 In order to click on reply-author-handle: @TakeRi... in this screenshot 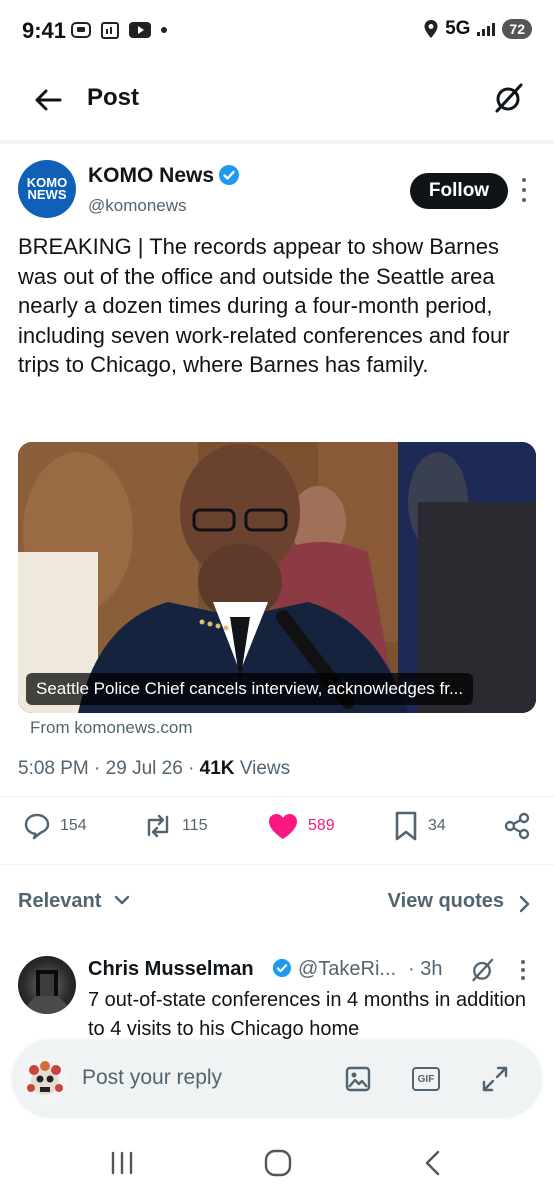, I will do `click(347, 969)`.